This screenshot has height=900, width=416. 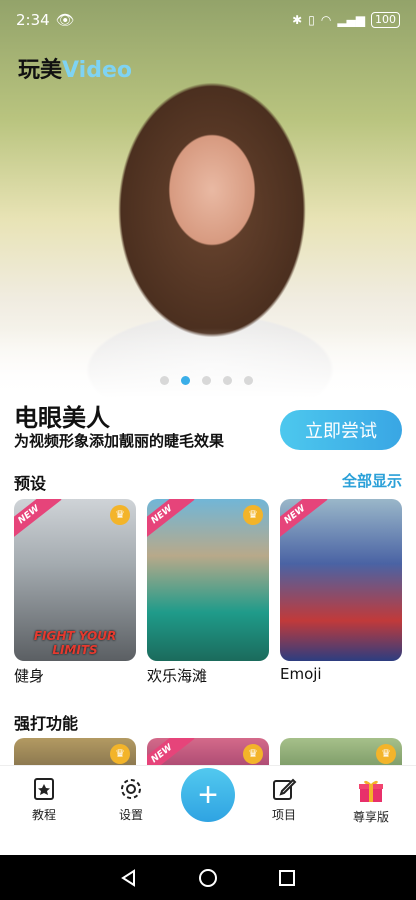 I want to click on hero-fade, so click(x=208, y=363).